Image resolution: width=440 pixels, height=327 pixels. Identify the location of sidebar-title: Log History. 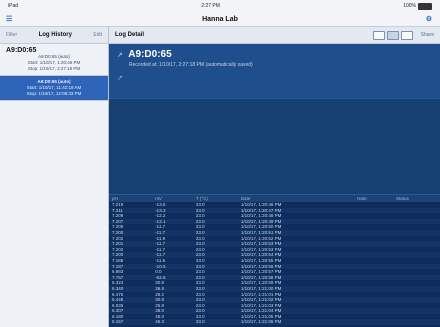
(55, 35).